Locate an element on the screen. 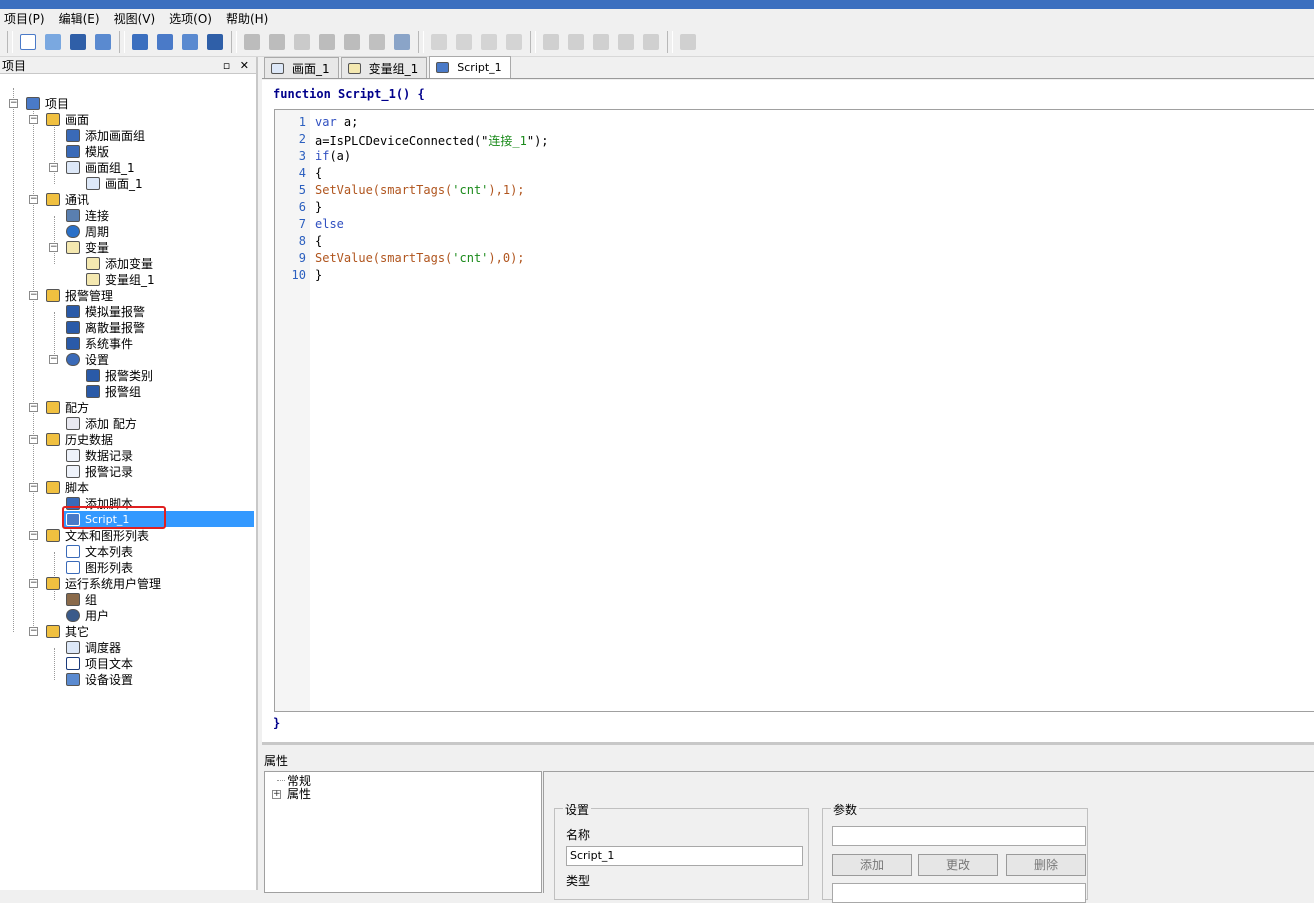  undo-button is located at coordinates (252, 42).